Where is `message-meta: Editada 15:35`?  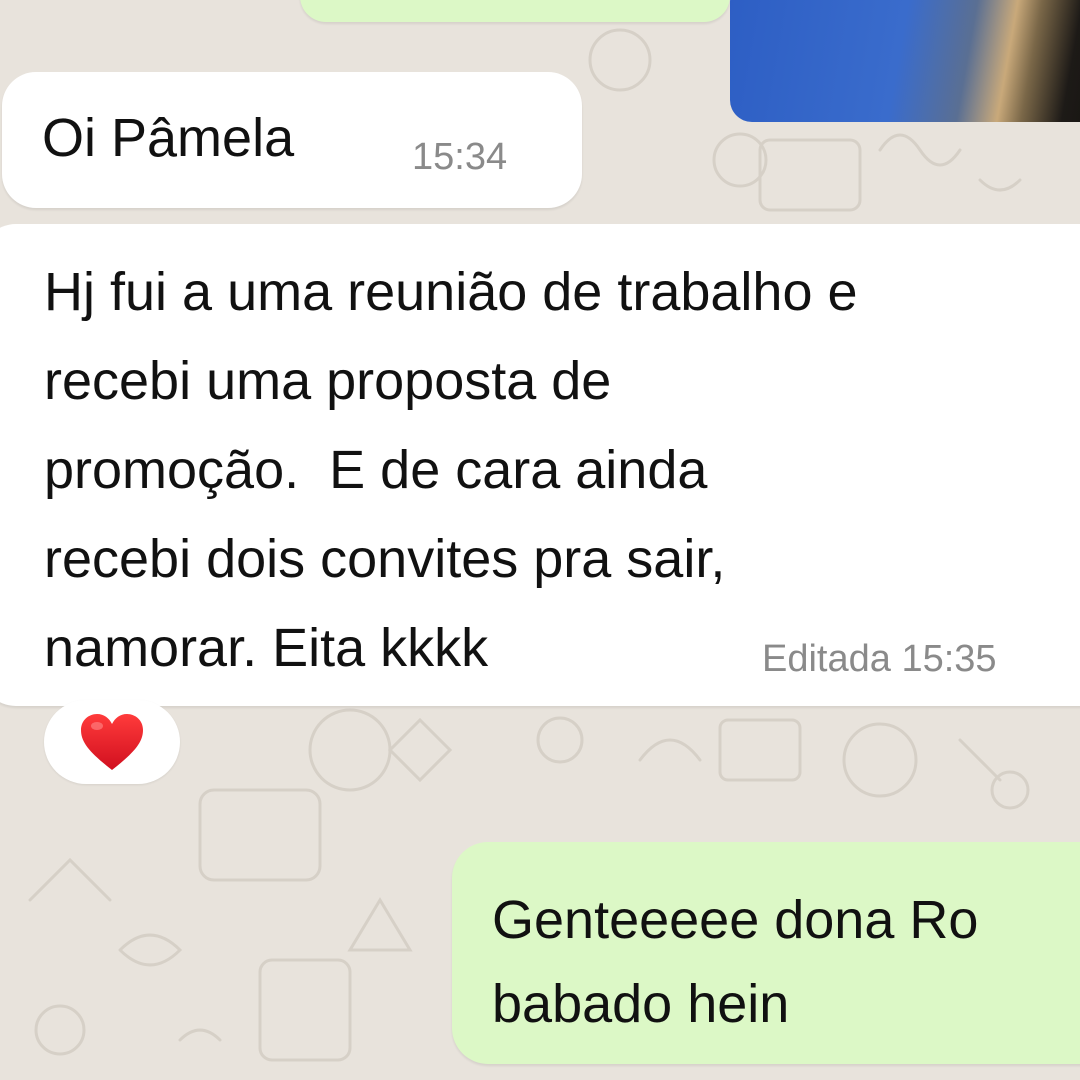 message-meta: Editada 15:35 is located at coordinates (879, 659).